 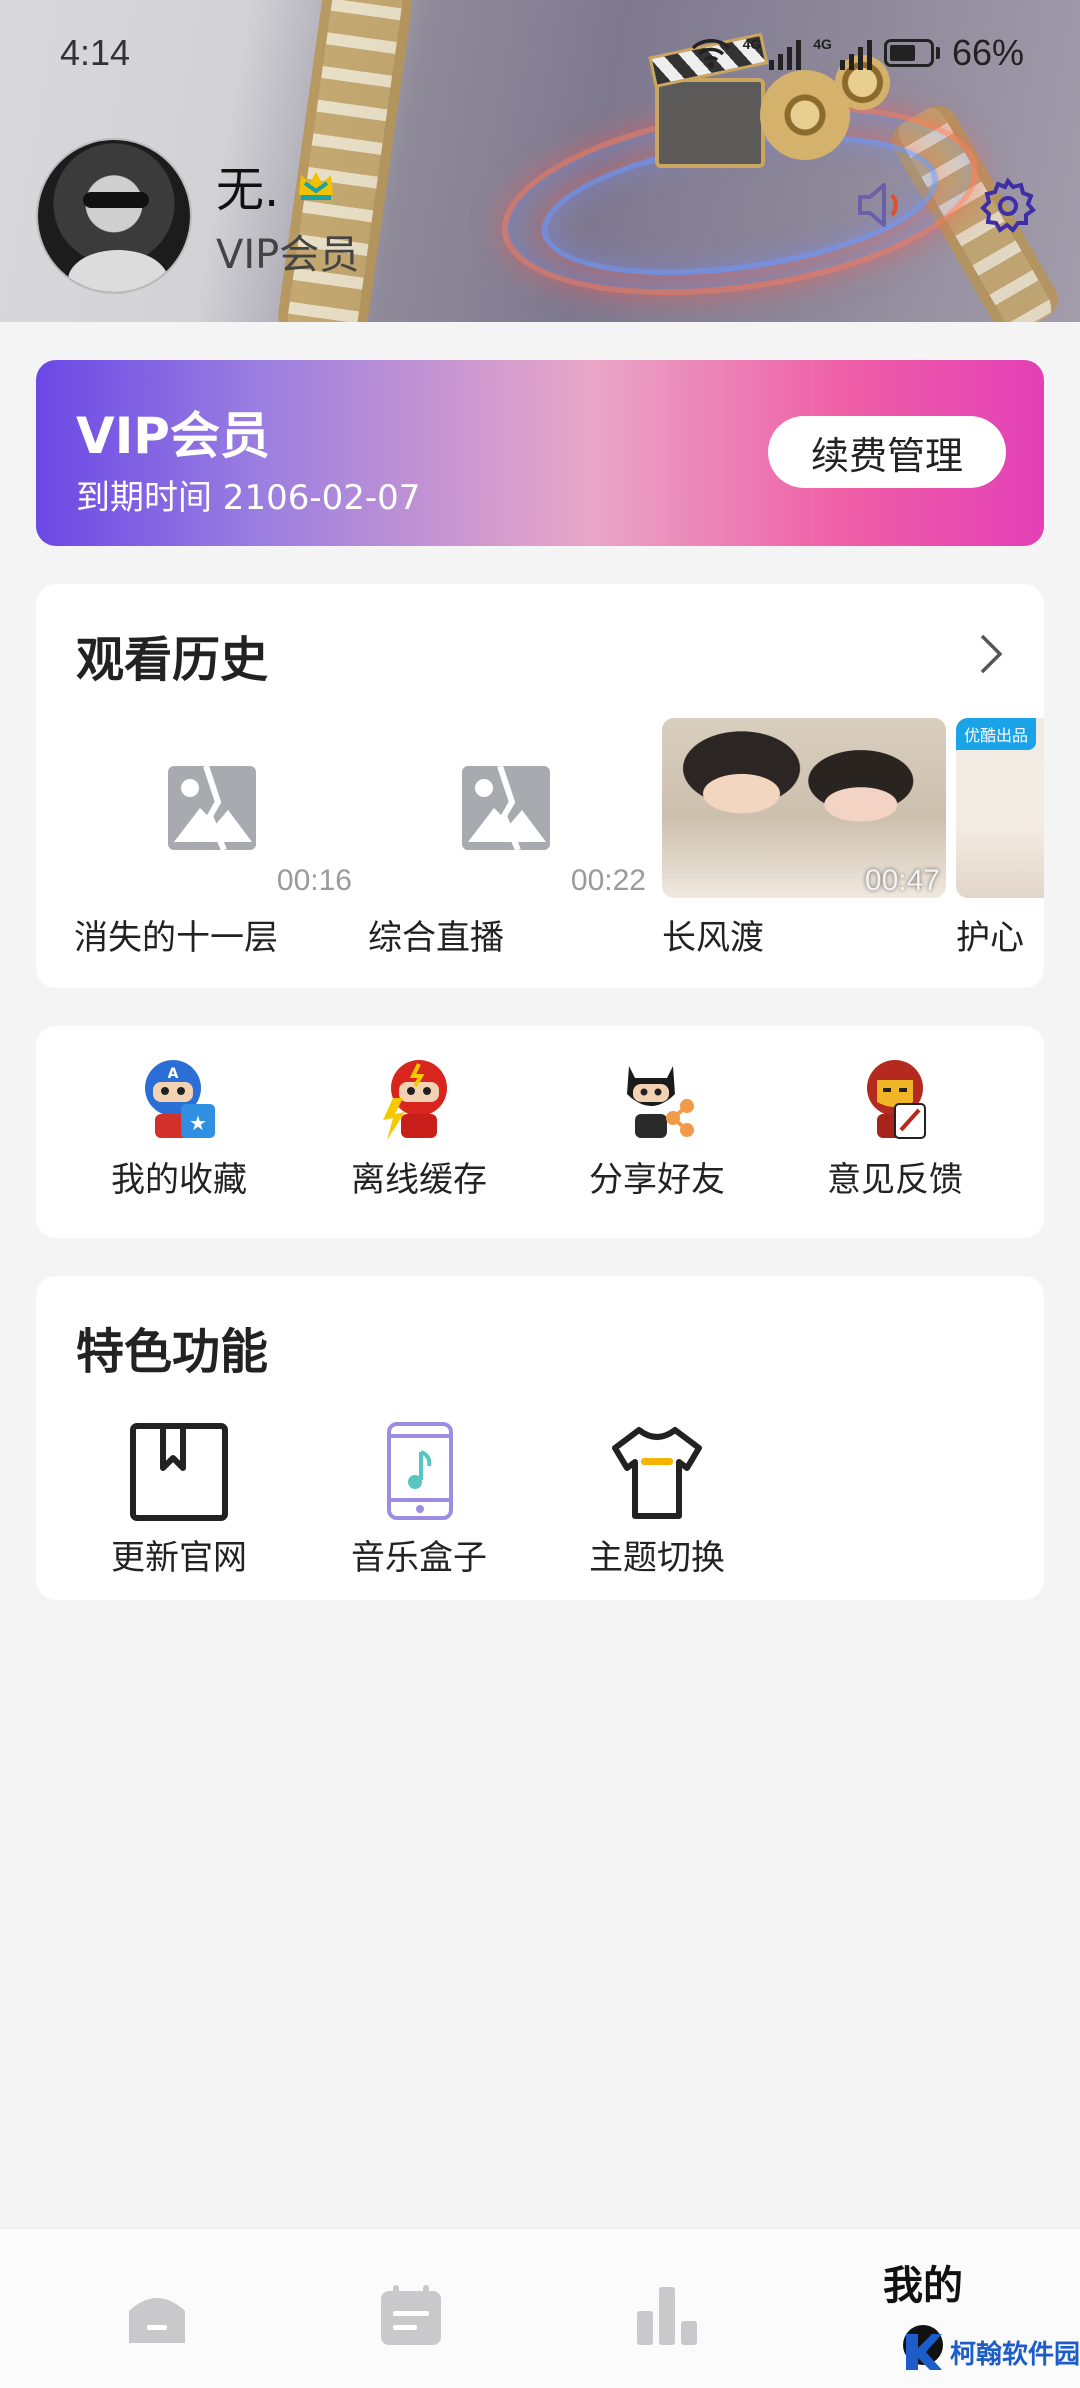 What do you see at coordinates (804, 808) in the screenshot?
I see `history-thumbnail: 00:47` at bounding box center [804, 808].